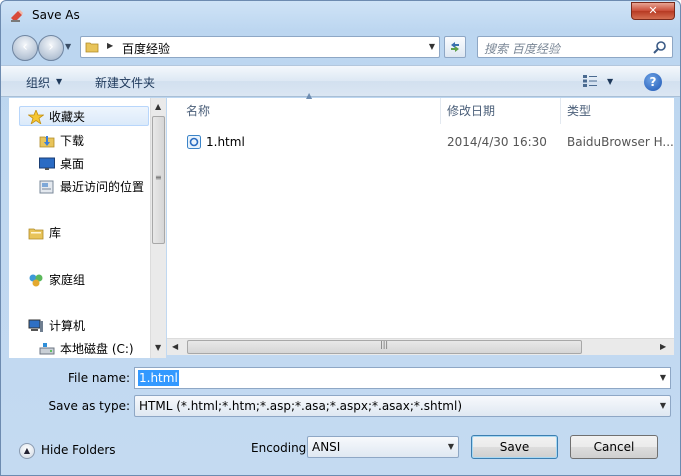  I want to click on grip-icon: |||, so click(384, 344).